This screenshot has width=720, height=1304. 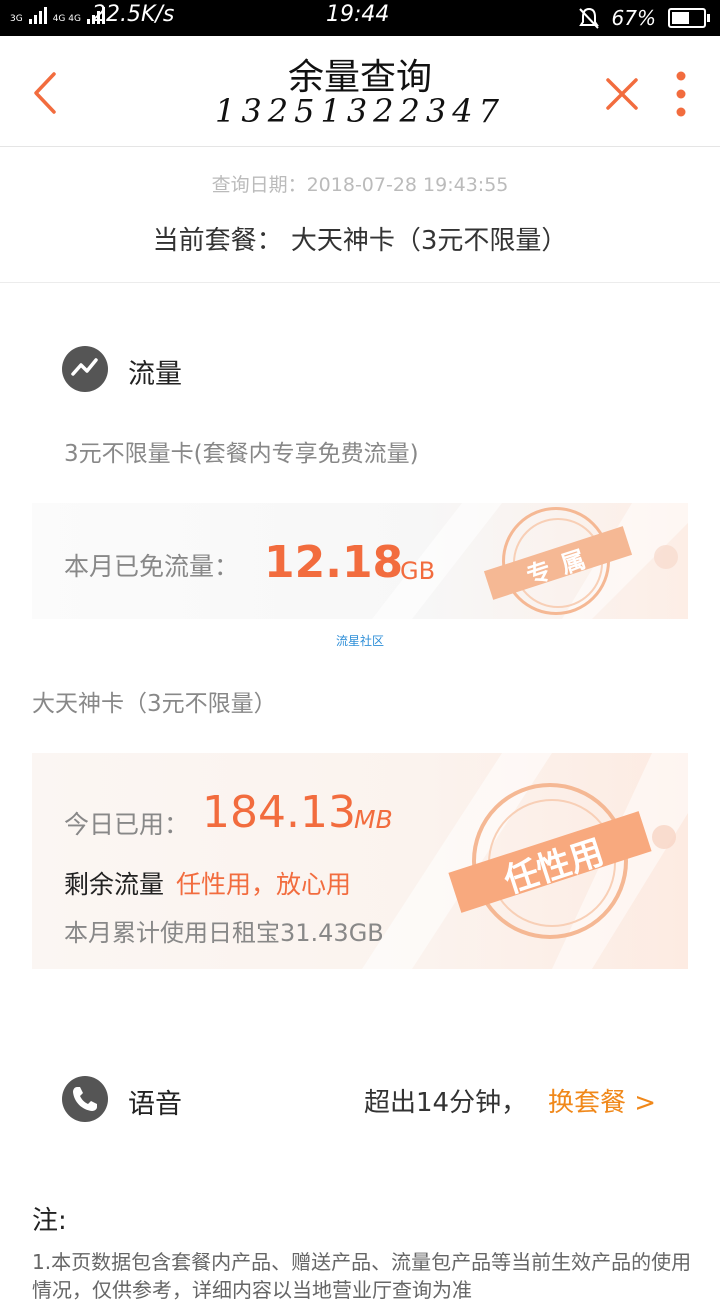 I want to click on mute-bell-icon, so click(x=588, y=18).